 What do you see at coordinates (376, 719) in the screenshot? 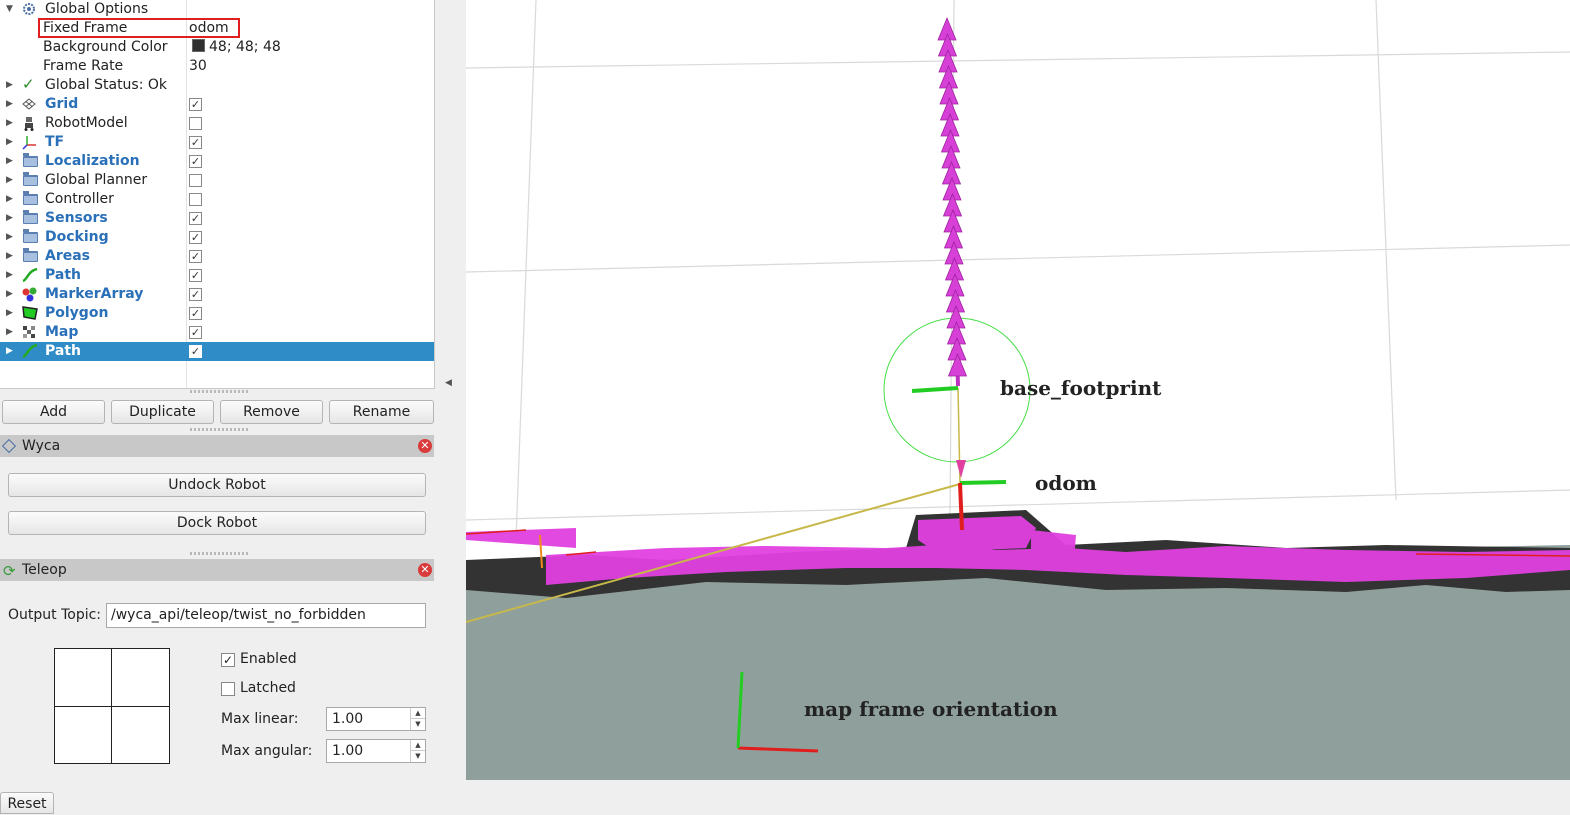
I see `max-linear-spinbox: 1.00 ▲ ▼` at bounding box center [376, 719].